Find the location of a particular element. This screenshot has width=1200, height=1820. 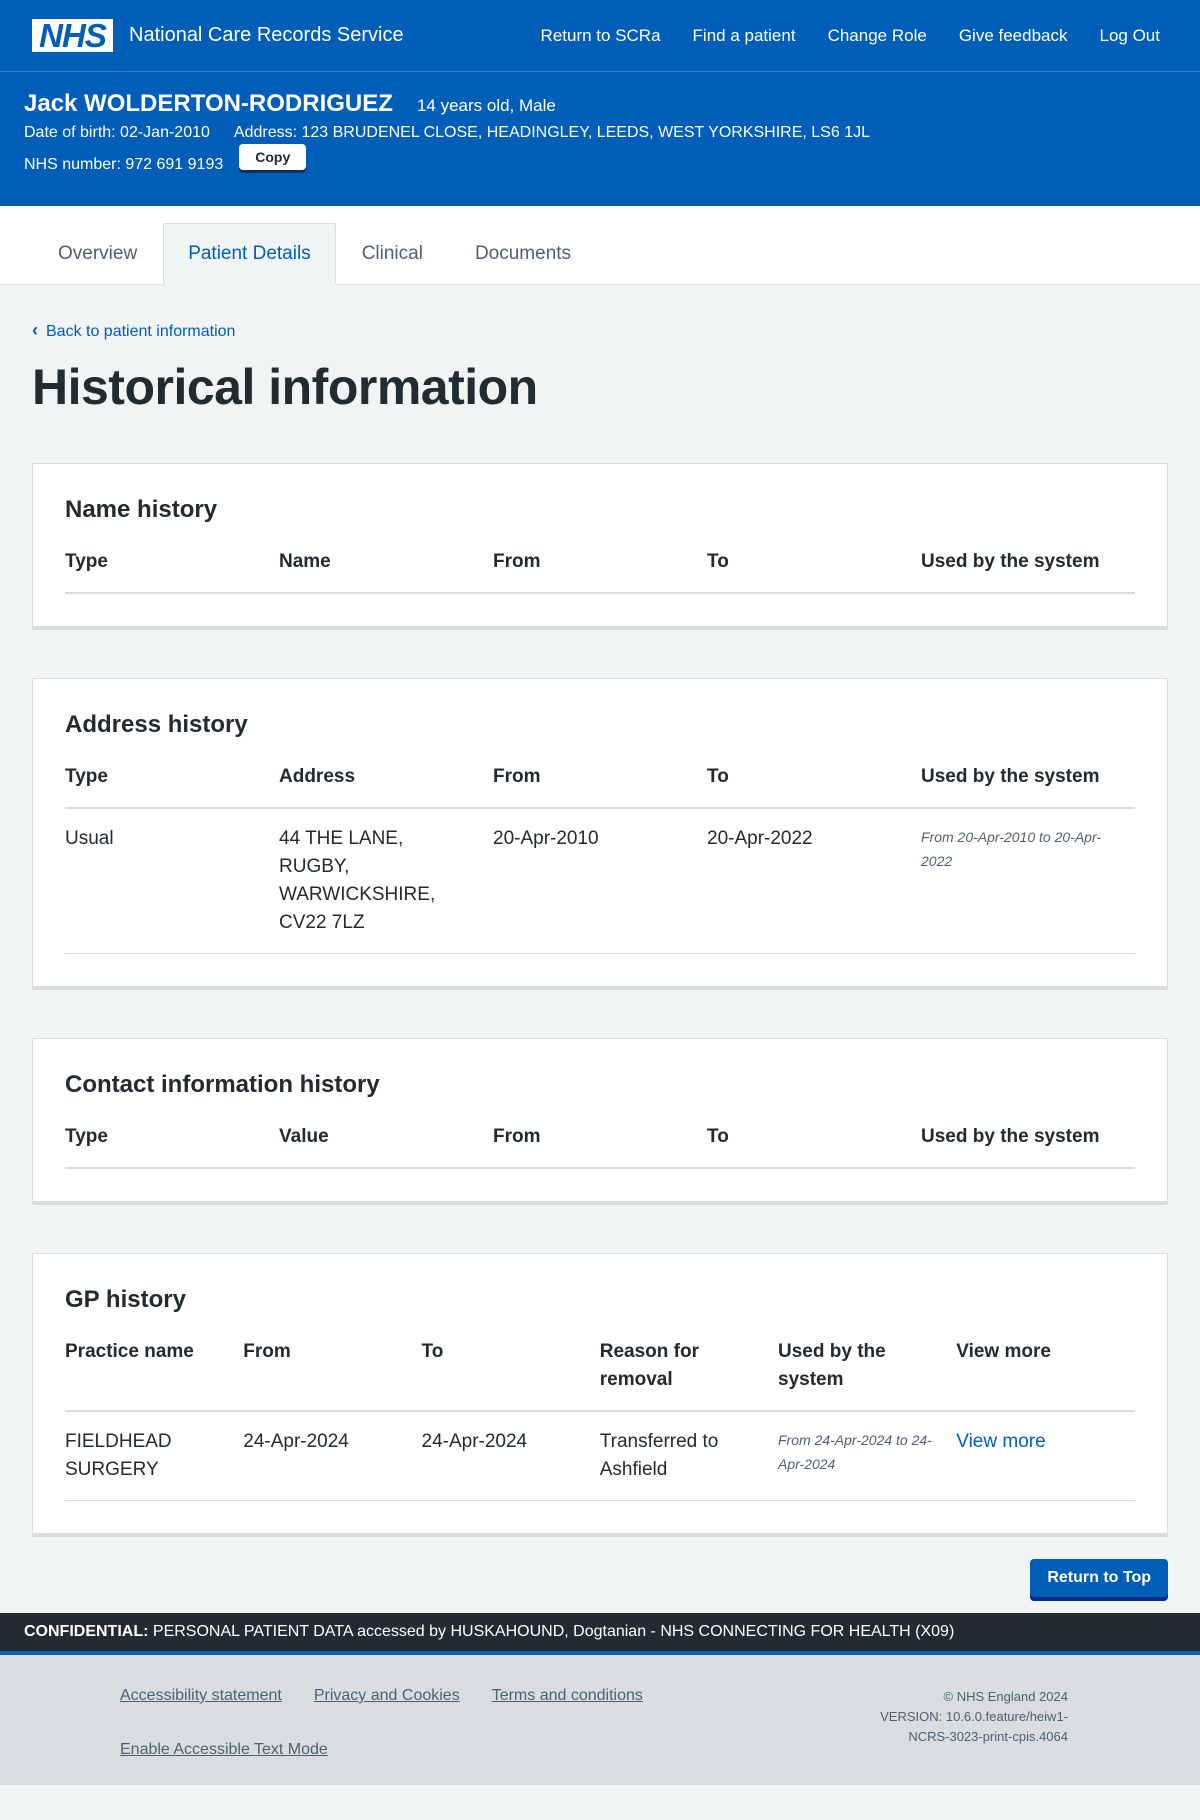

table-header-row: Type Address From To Used by the system is located at coordinates (600, 786).